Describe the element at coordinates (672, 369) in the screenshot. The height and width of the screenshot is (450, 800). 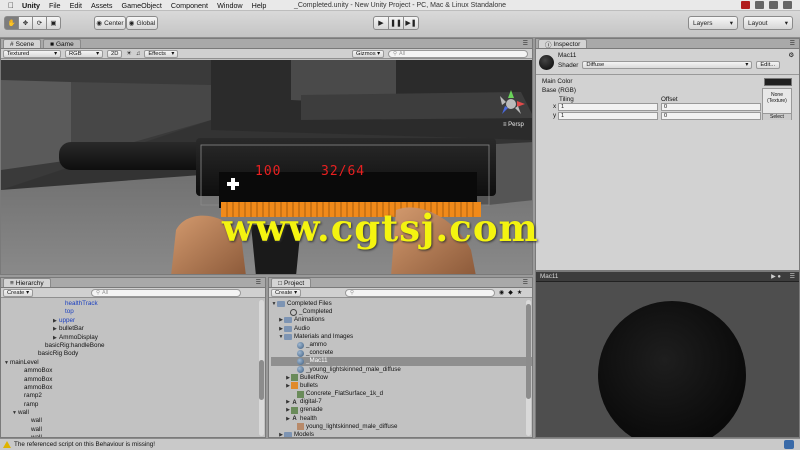
I see `material-preview-sphere` at that location.